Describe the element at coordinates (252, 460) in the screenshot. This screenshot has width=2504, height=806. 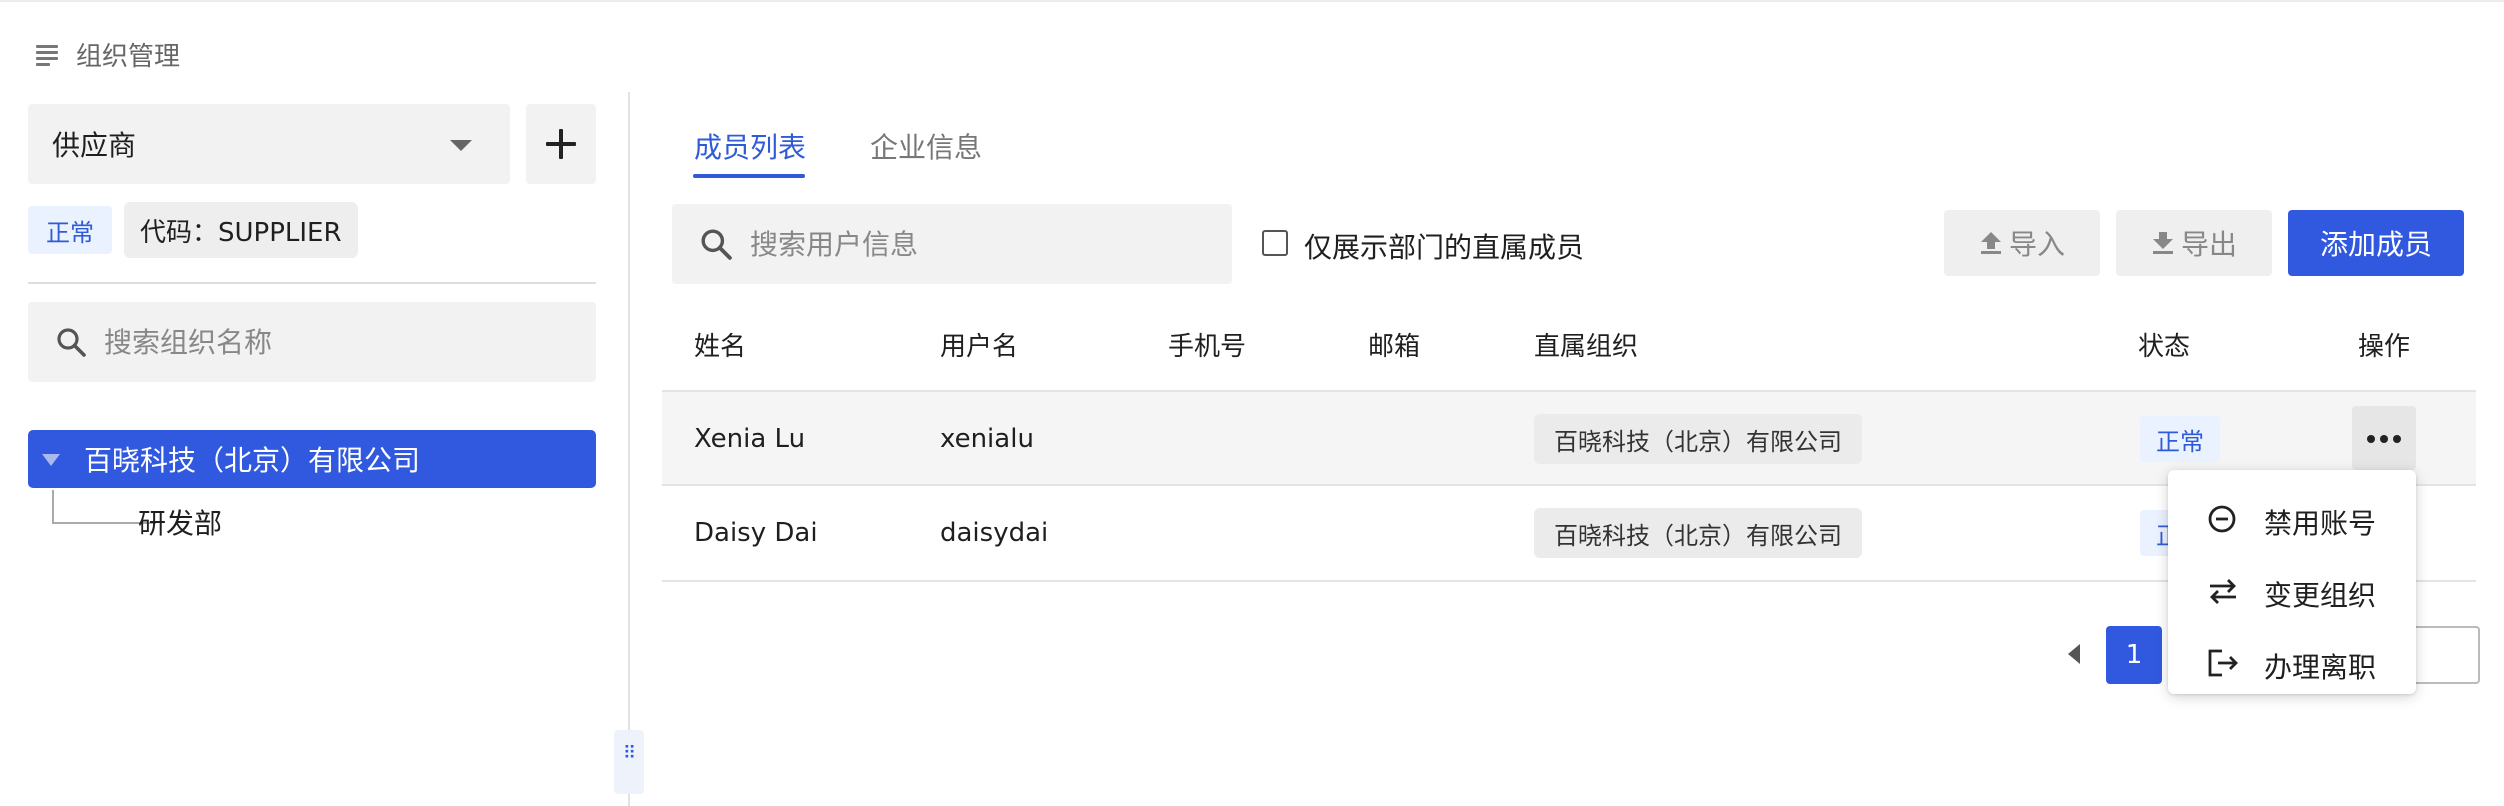
I see `tree-node-label: 百晓科技（北京）有限公司` at that location.